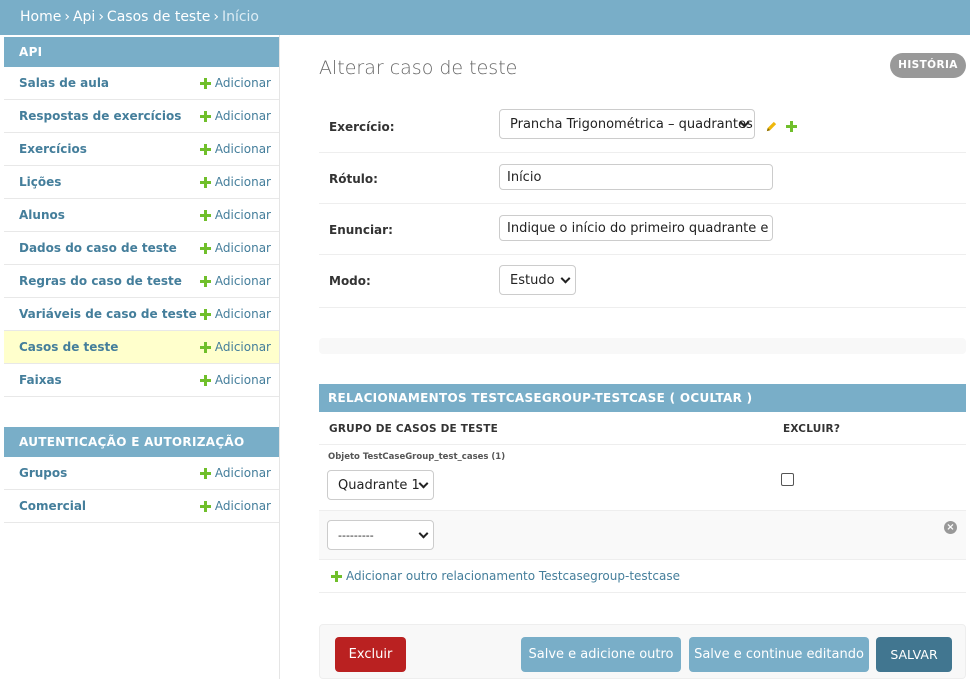  What do you see at coordinates (601, 654) in the screenshot?
I see `save-and-add-another-button: Salve e adicione outro` at bounding box center [601, 654].